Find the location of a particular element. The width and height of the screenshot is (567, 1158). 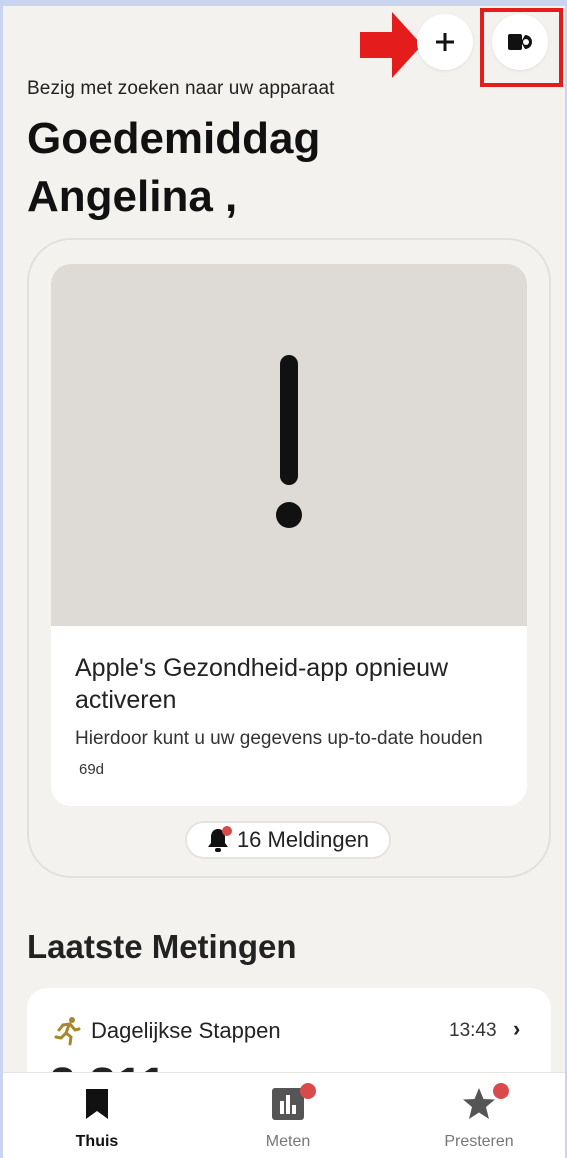

measurement-title: Dagelijkse Stappen is located at coordinates (186, 1030).